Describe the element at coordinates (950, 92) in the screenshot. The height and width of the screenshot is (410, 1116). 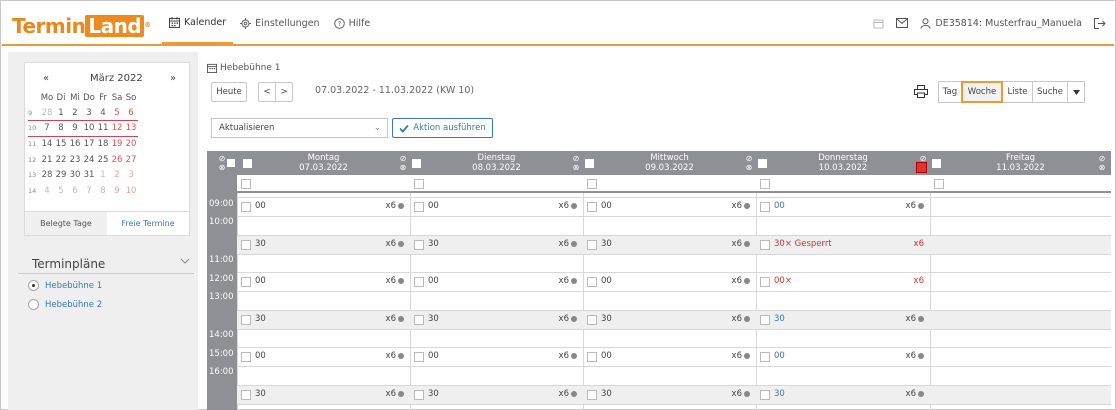
I see `view-day-button: Tag` at that location.